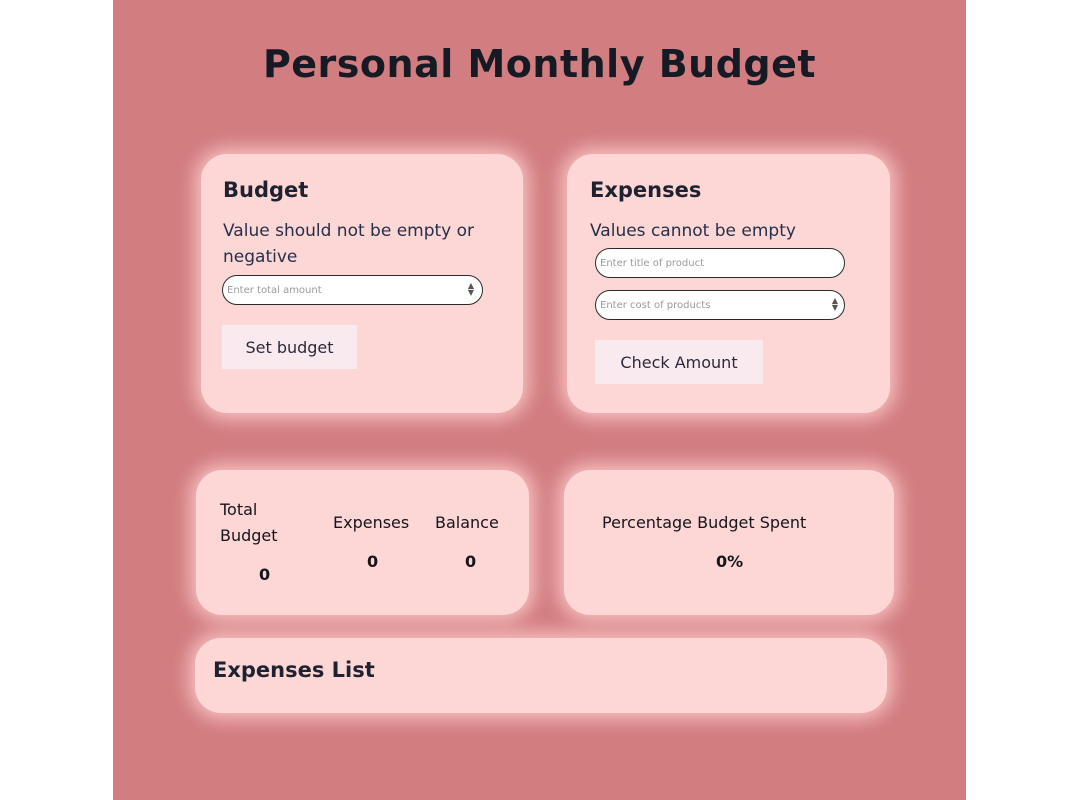 The width and height of the screenshot is (1080, 800). Describe the element at coordinates (646, 190) in the screenshot. I see `expenses-heading: Expenses` at that location.